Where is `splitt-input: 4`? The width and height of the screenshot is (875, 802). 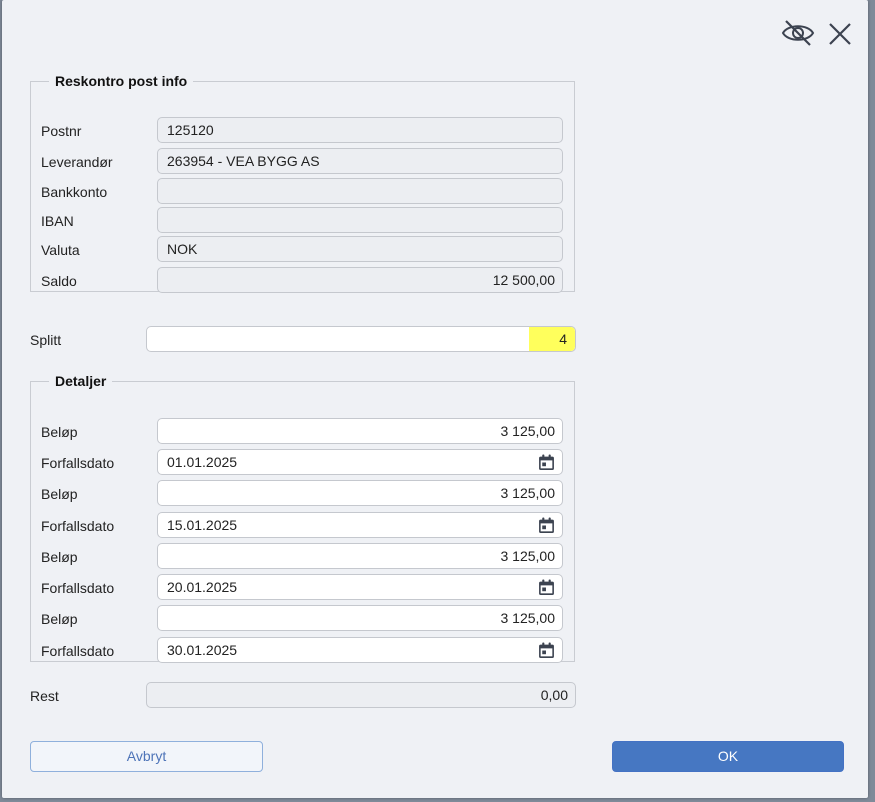 splitt-input: 4 is located at coordinates (361, 339).